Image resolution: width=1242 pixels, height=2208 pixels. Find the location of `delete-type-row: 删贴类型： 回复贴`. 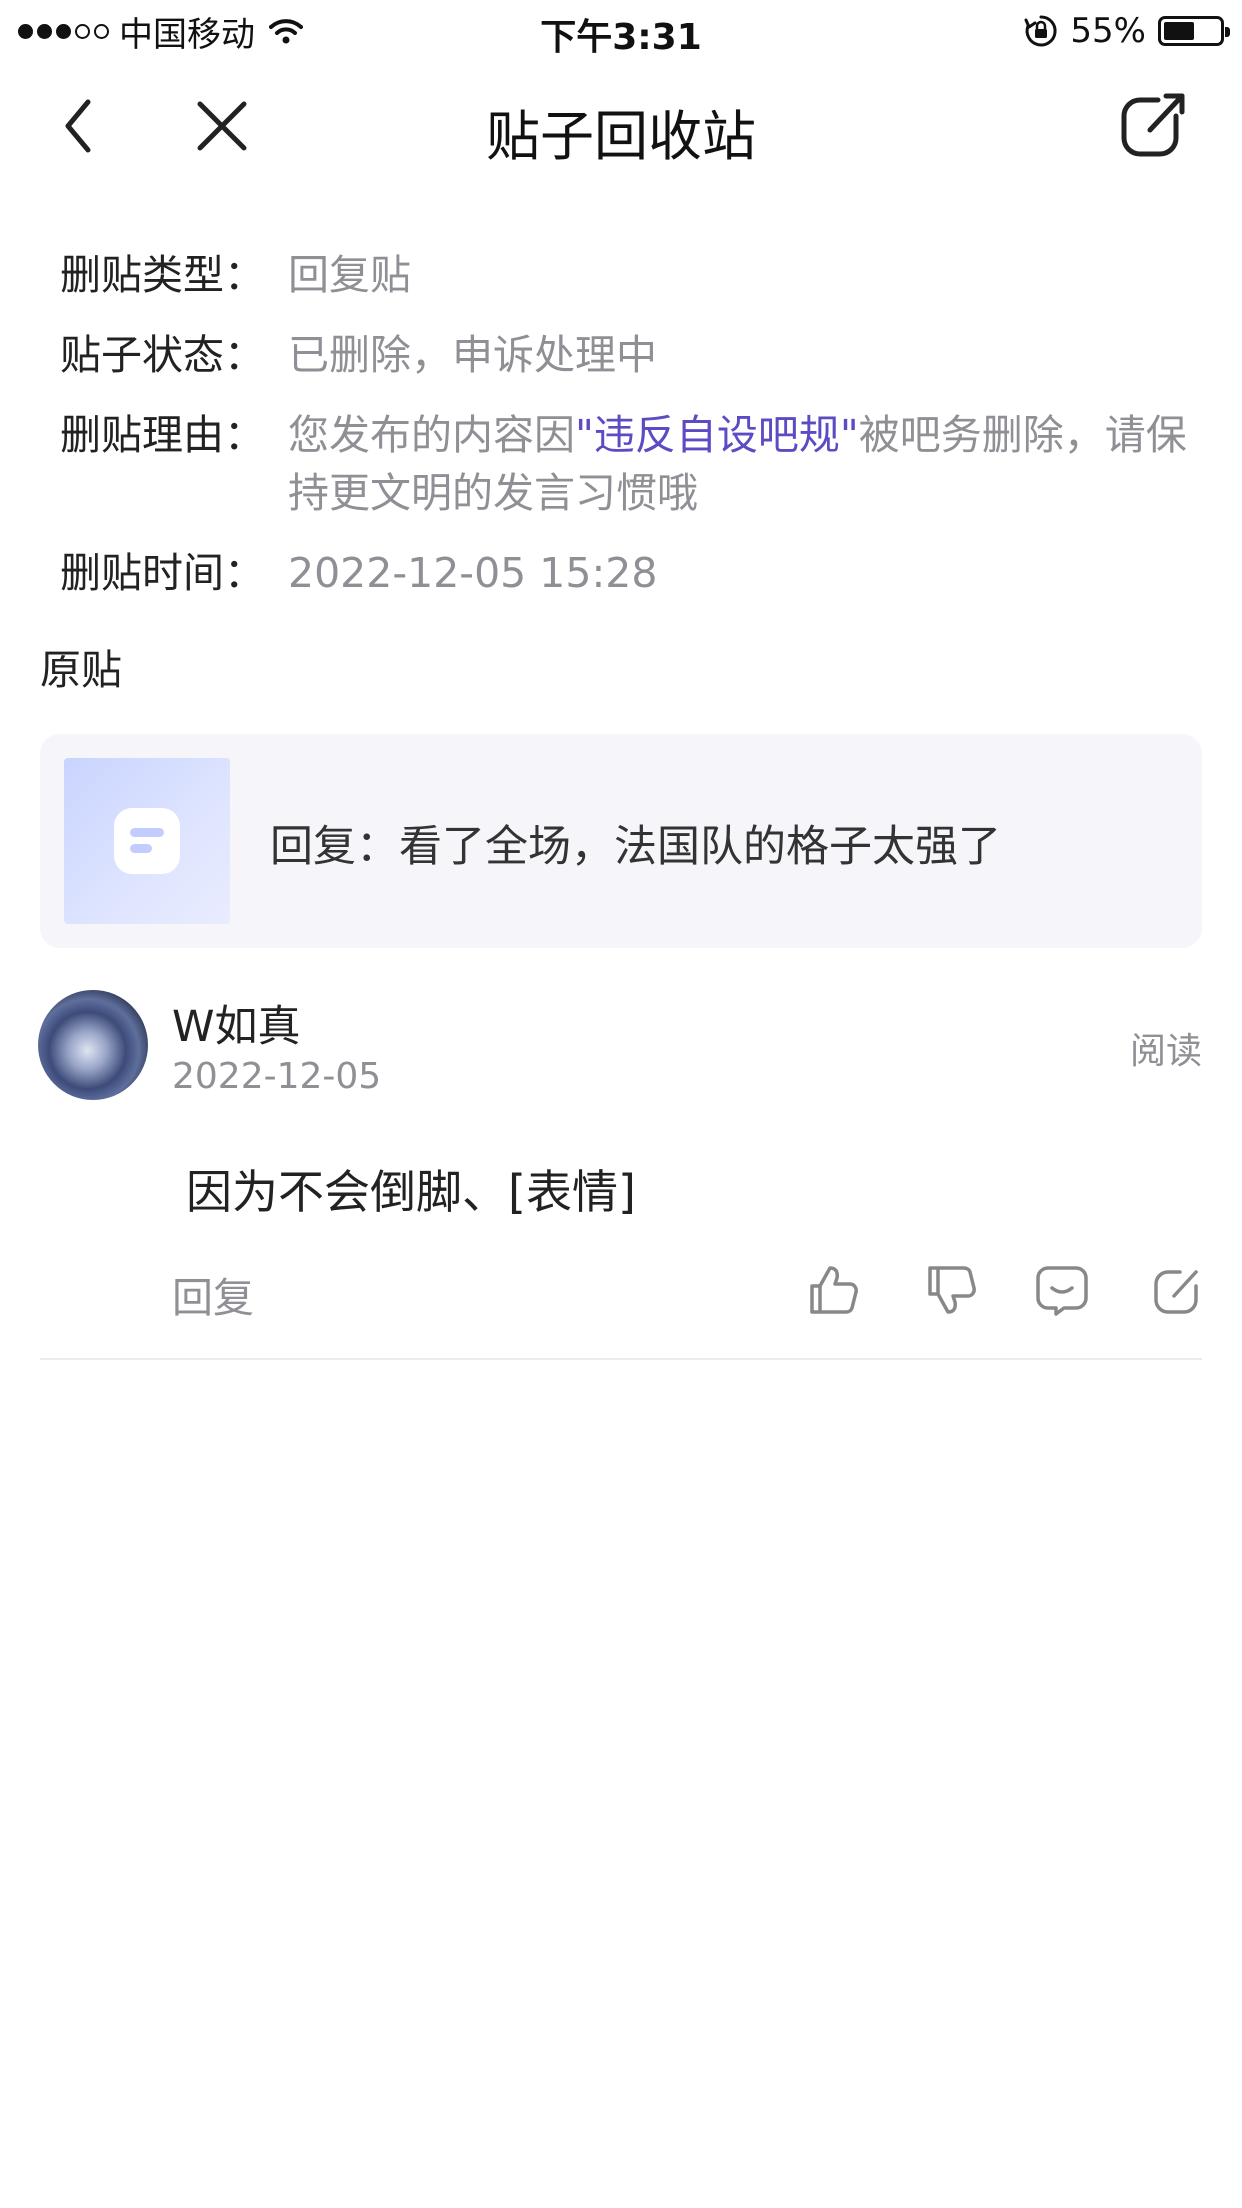

delete-type-row: 删贴类型： 回复贴 is located at coordinates (630, 275).